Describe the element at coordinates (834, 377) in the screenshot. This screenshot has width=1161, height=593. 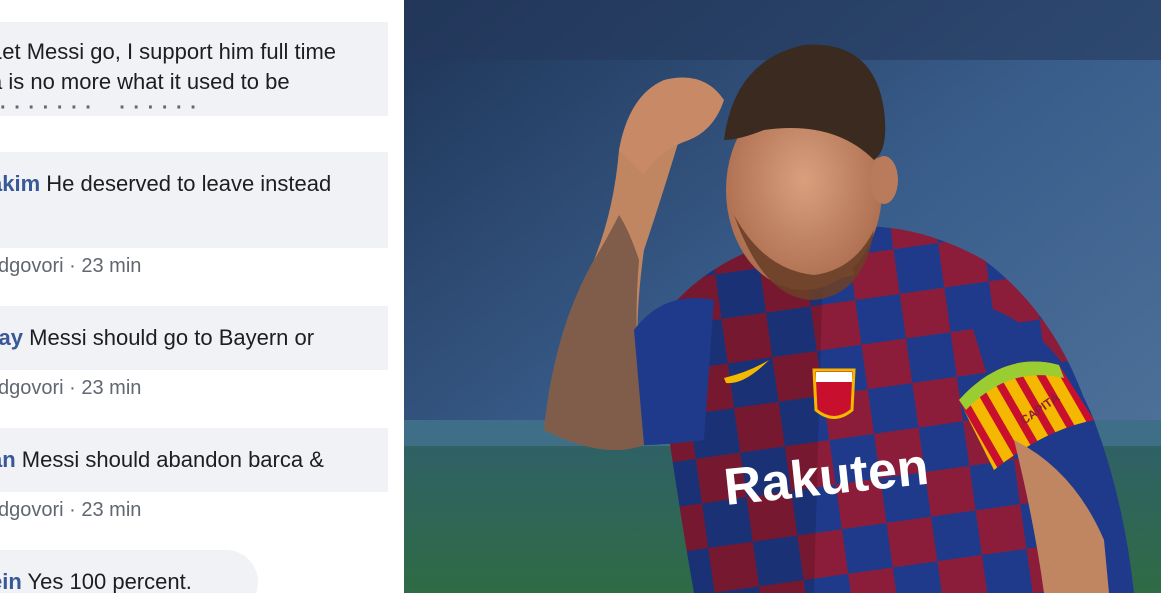
I see `crest-top` at that location.